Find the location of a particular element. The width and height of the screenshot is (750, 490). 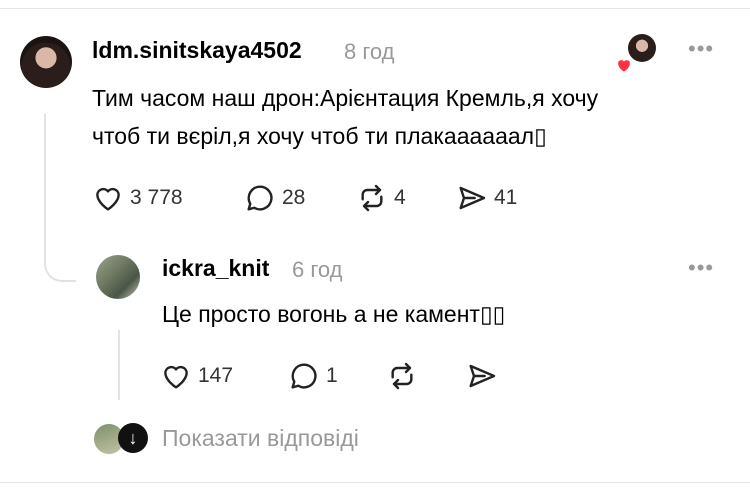

liked-heart-icon is located at coordinates (624, 65).